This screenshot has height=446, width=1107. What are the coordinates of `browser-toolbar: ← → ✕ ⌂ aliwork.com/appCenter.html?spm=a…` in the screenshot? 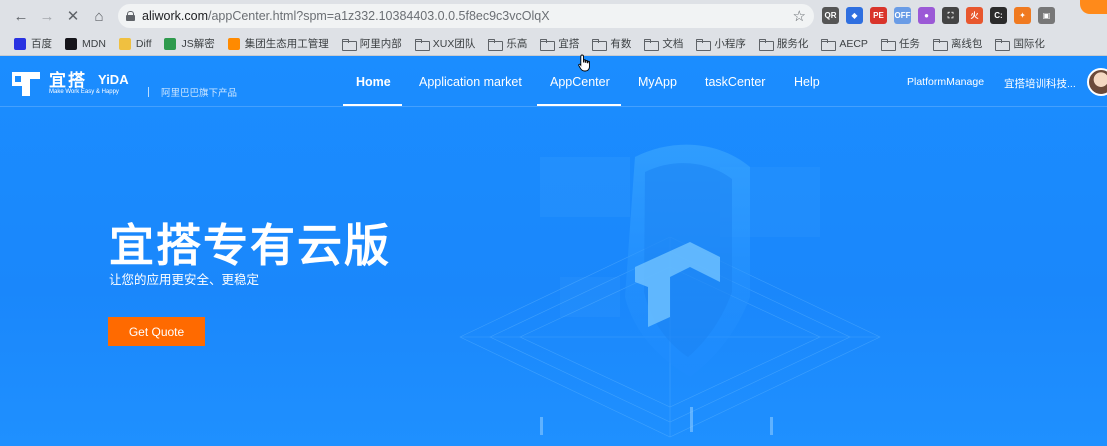 It's located at (553, 16).